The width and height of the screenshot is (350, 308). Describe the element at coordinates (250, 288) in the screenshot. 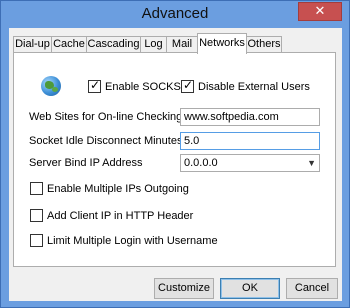

I see `ok-button: OK` at that location.